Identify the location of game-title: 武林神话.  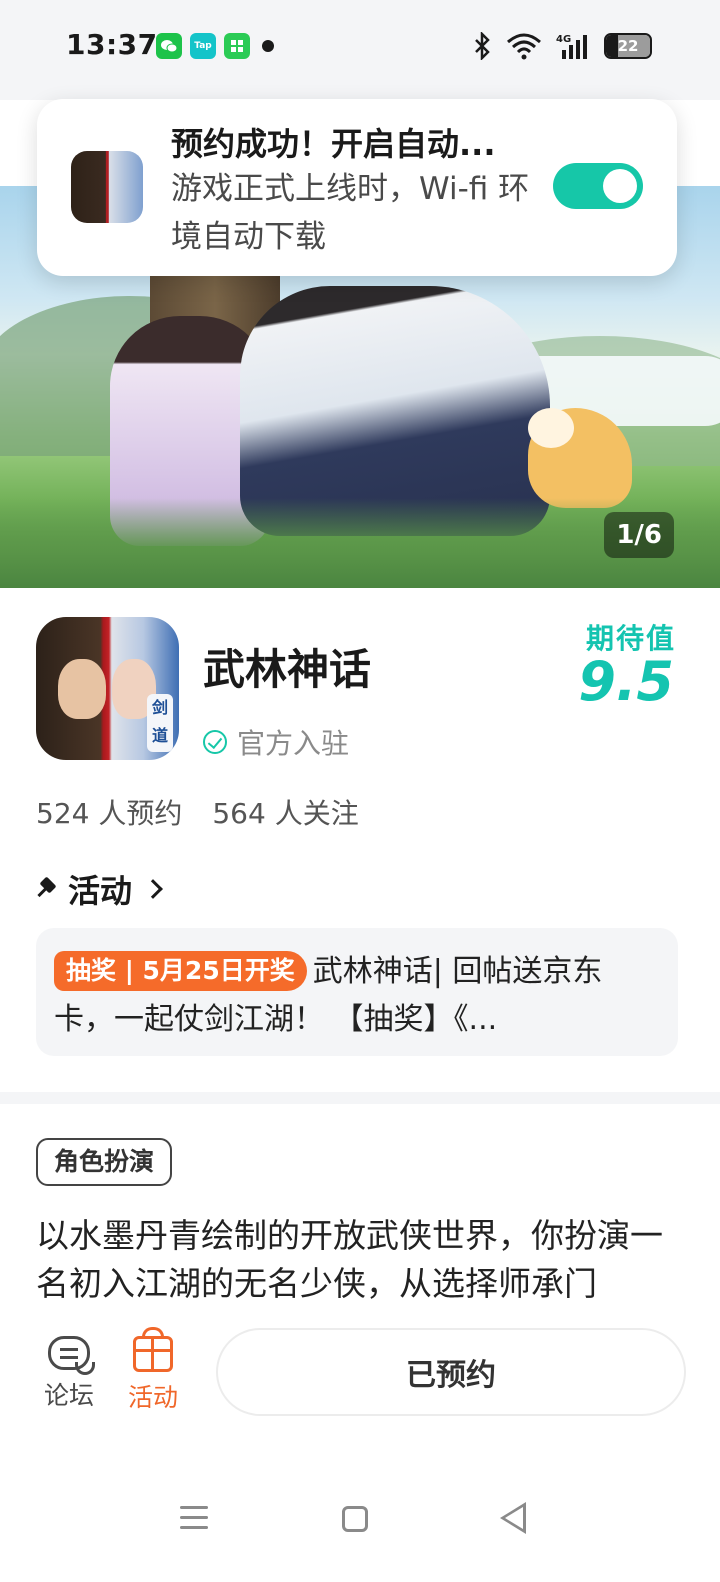
(287, 669).